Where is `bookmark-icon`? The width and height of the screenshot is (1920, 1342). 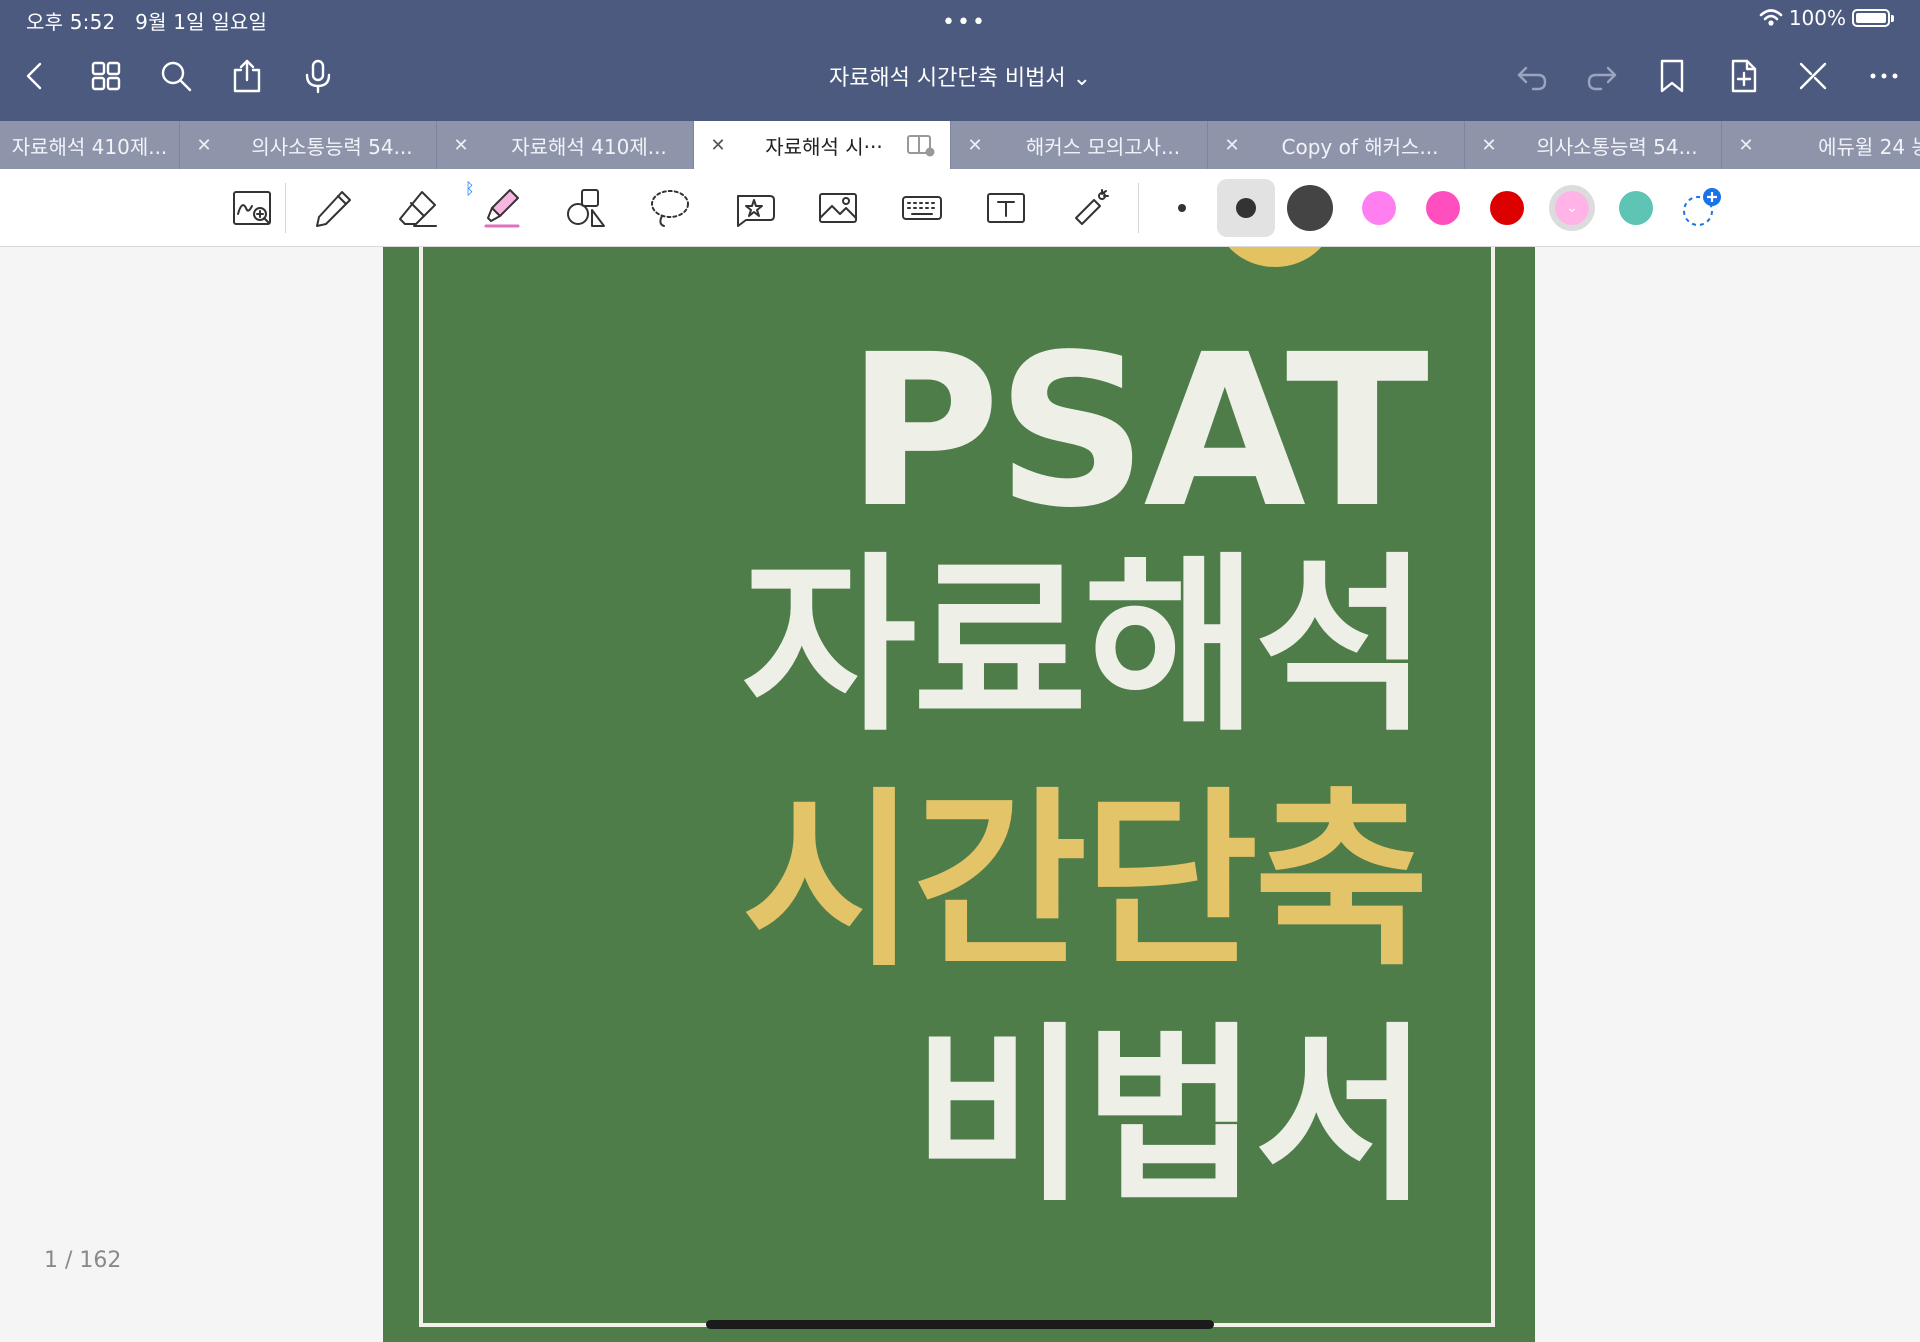 bookmark-icon is located at coordinates (1672, 76).